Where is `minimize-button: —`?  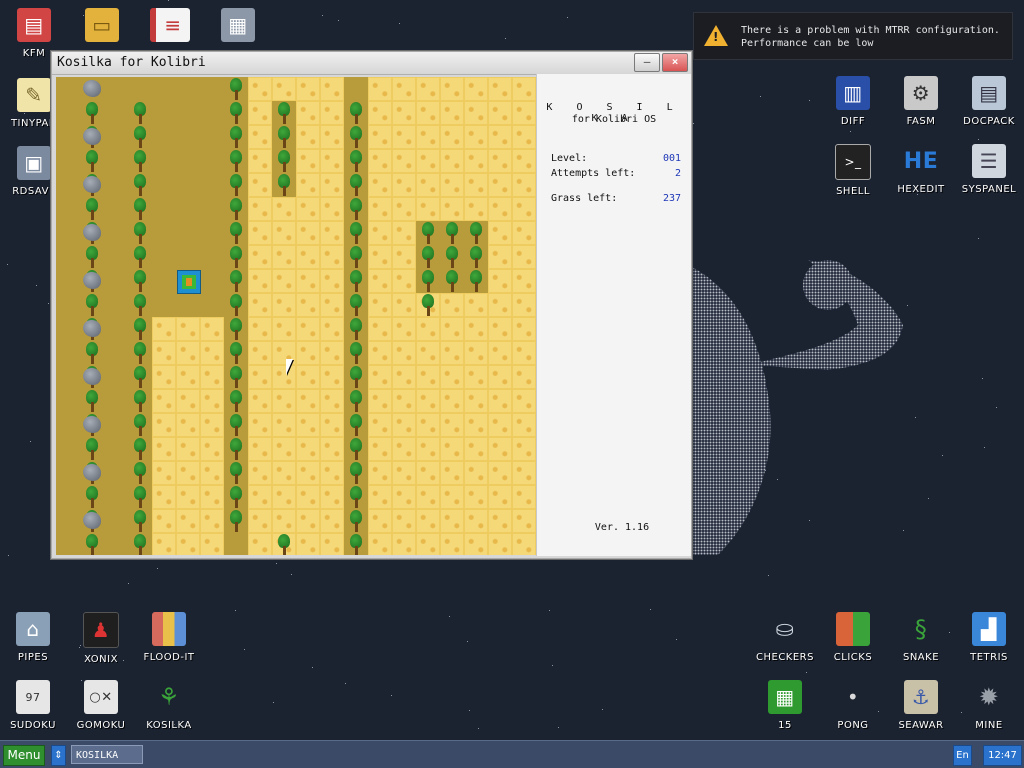 minimize-button: — is located at coordinates (647, 62).